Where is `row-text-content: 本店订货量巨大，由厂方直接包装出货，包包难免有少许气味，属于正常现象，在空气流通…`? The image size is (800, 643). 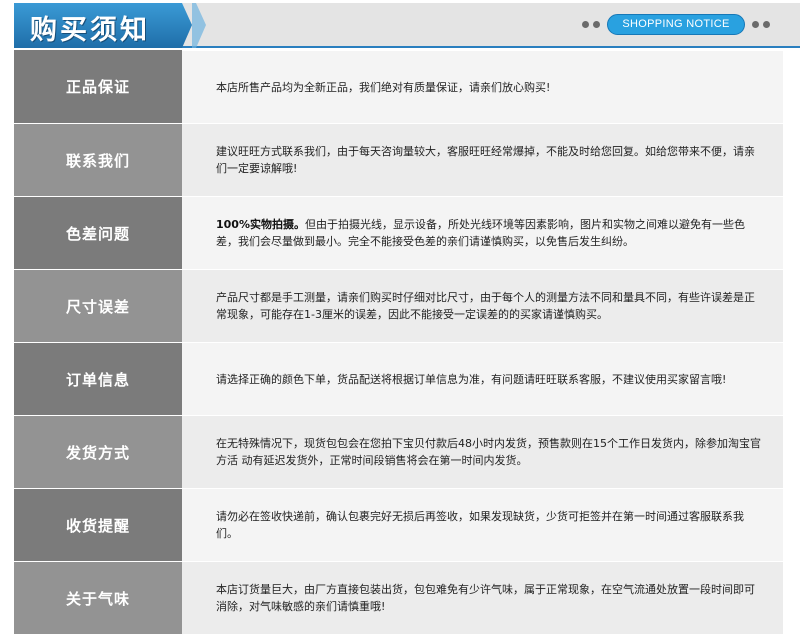
row-text-content: 本店订货量巨大，由厂方直接包装出货，包包难免有少许气味，属于正常现象，在空气流通… is located at coordinates (485, 598).